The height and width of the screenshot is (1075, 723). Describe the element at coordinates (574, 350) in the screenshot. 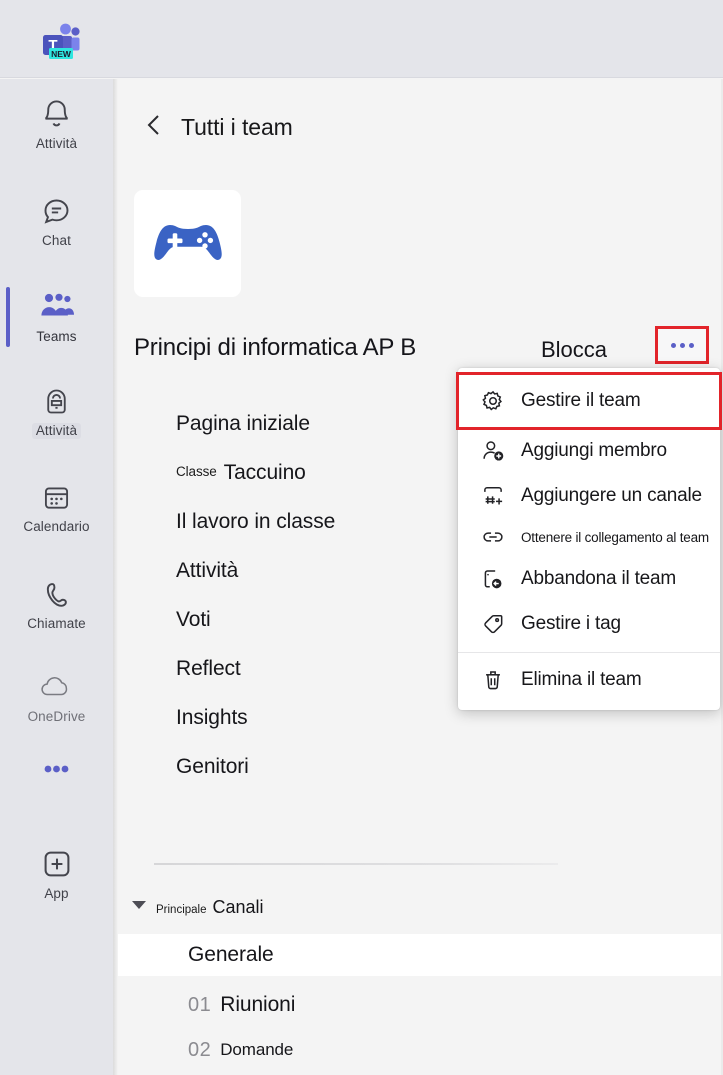

I see `blocca-label: Blocca` at that location.